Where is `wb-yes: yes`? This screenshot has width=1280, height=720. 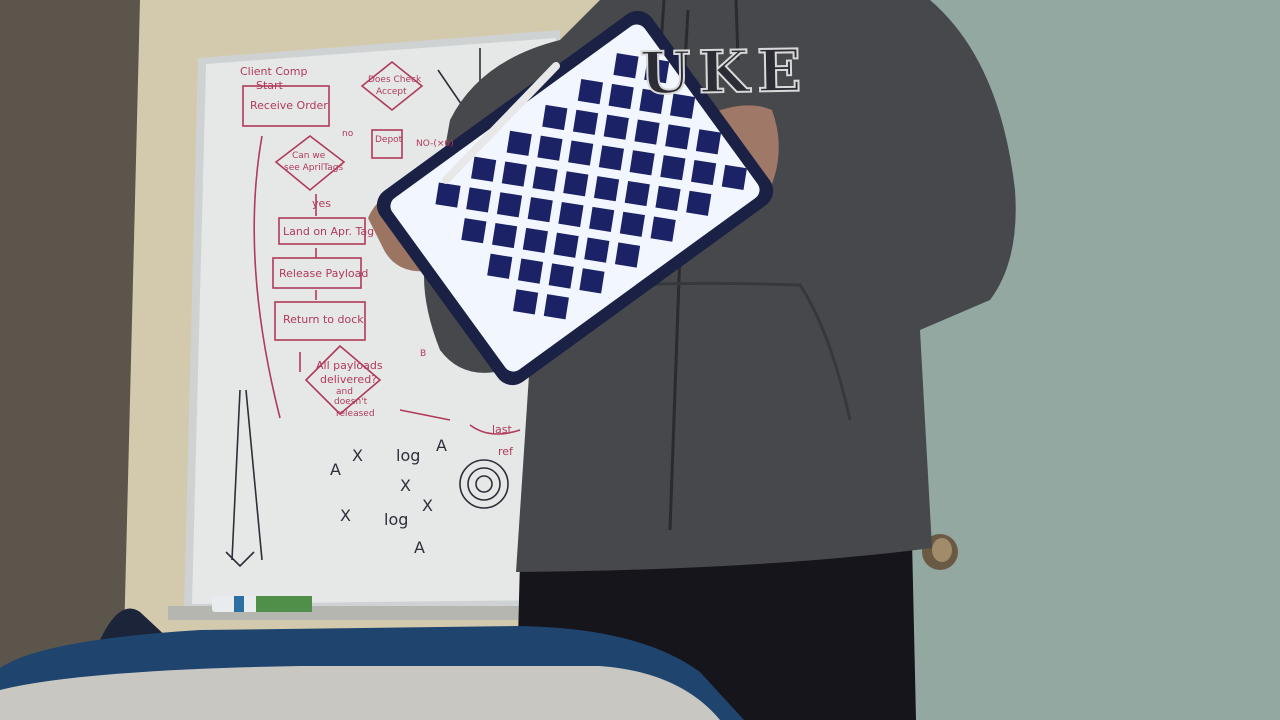 wb-yes: yes is located at coordinates (322, 203).